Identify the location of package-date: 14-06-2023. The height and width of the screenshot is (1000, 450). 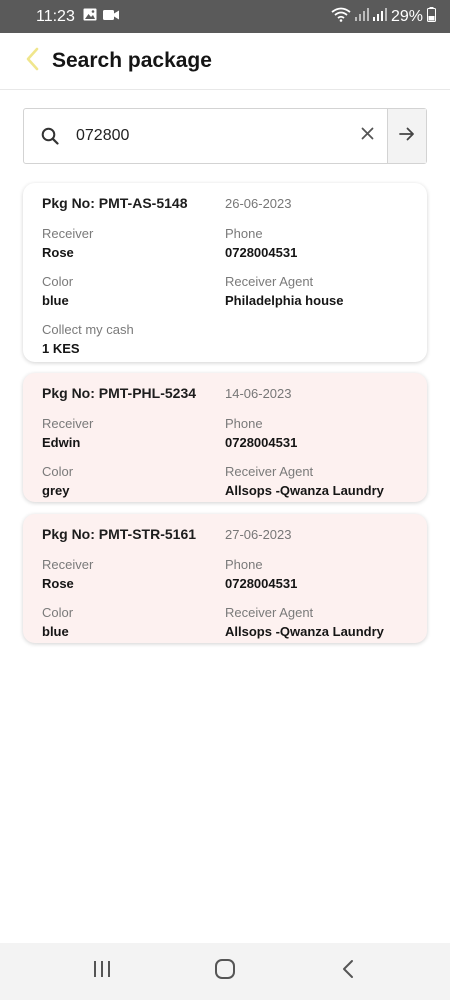
(258, 393).